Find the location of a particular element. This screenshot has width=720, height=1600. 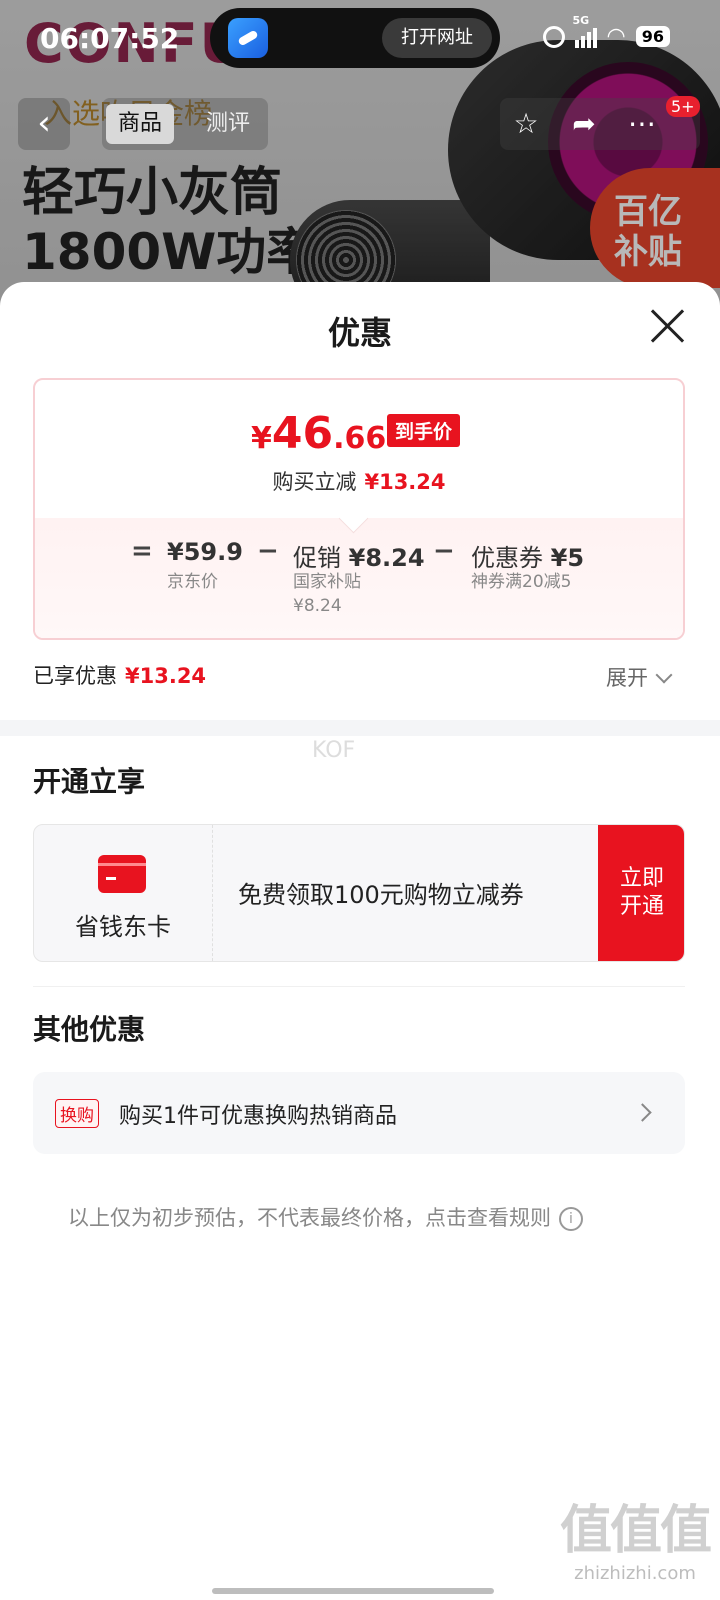

enjoyed-discount: 已享优惠 ¥13.24 is located at coordinates (120, 676).